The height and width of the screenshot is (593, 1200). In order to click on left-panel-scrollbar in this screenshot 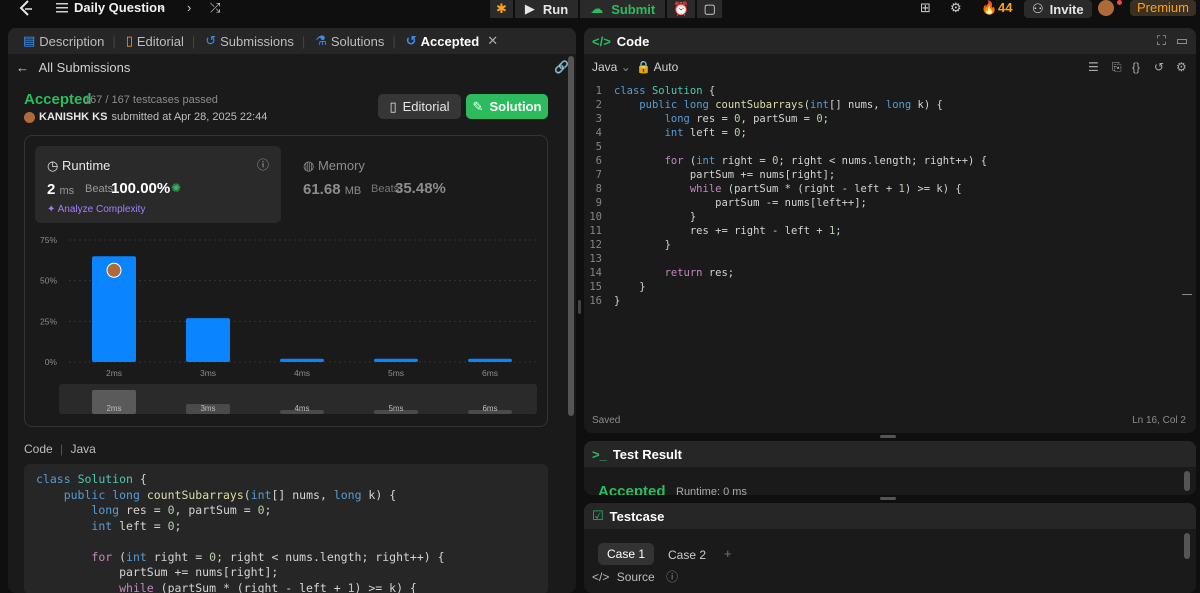, I will do `click(571, 236)`.